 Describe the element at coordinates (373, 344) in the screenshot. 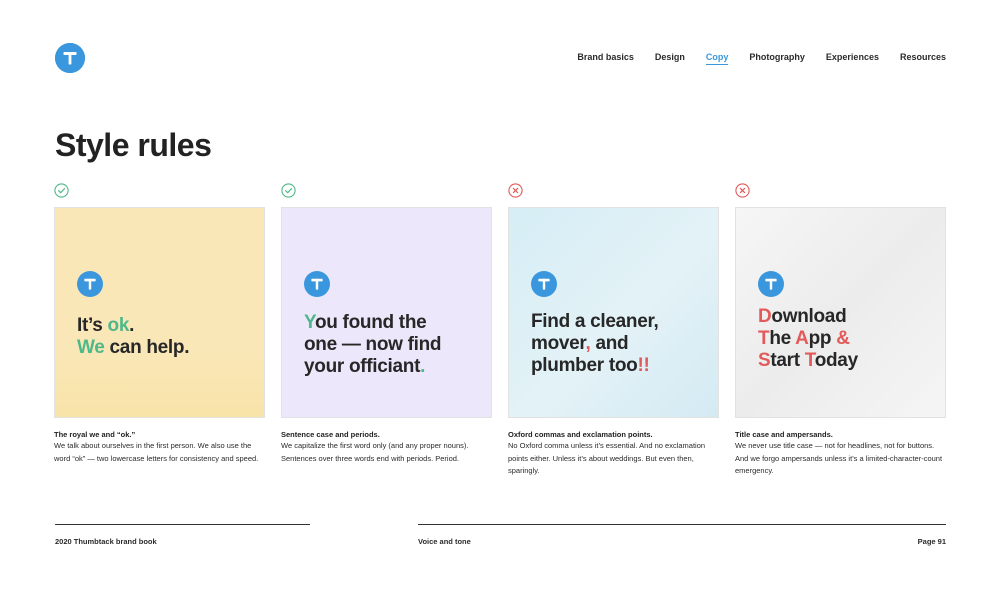

I see `headline-text: one — now find` at that location.